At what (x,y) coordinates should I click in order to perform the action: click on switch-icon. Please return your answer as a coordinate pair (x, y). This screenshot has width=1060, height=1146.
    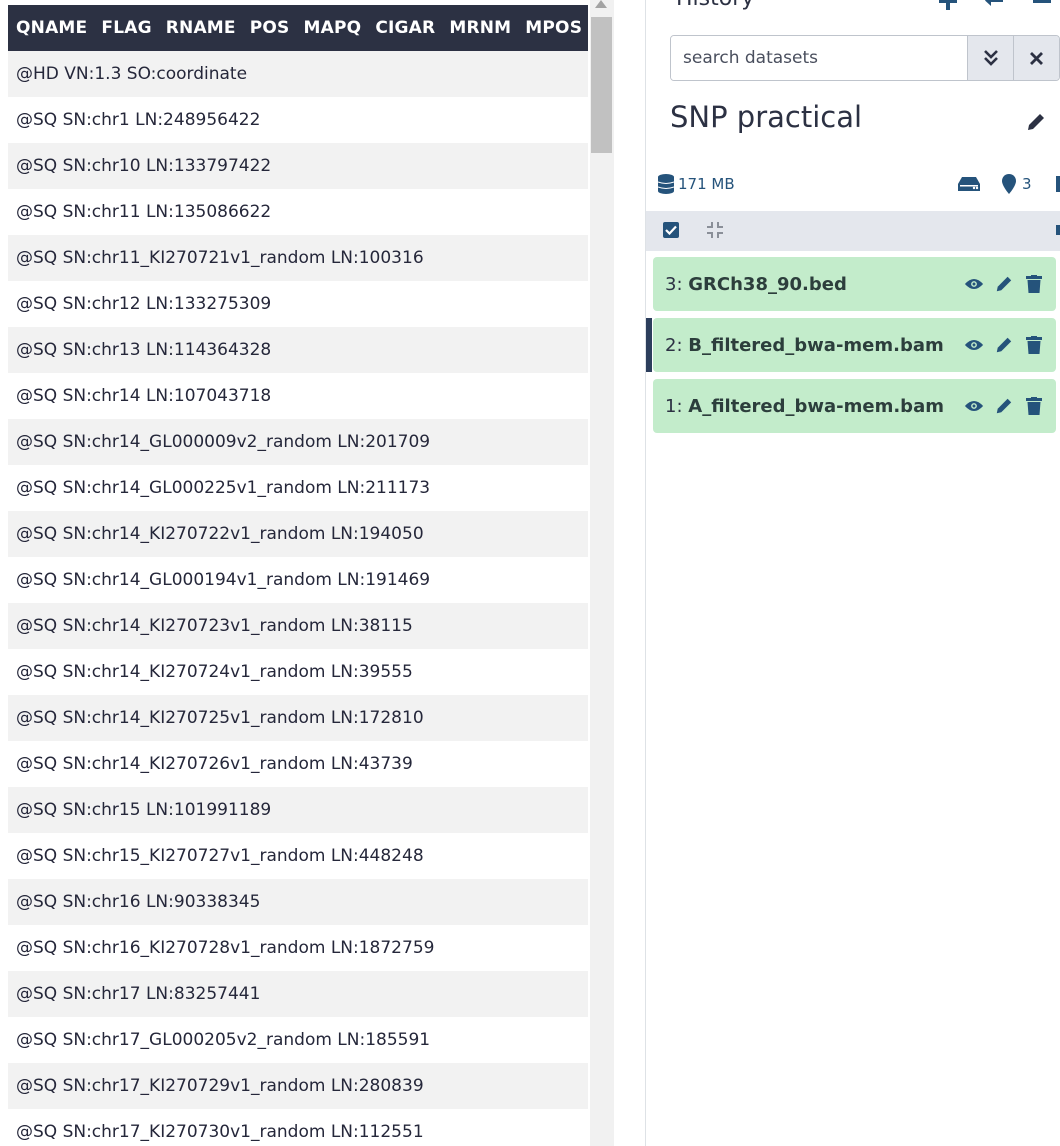
    Looking at the image, I should click on (995, 5).